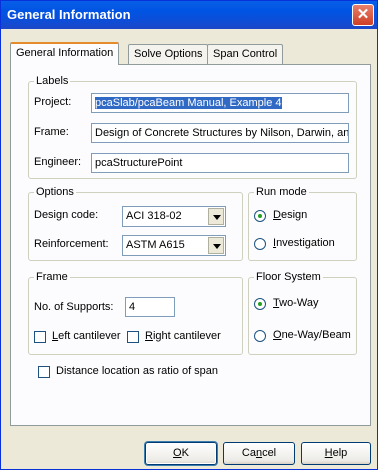  What do you see at coordinates (51, 132) in the screenshot?
I see `frame-label: Frame:` at bounding box center [51, 132].